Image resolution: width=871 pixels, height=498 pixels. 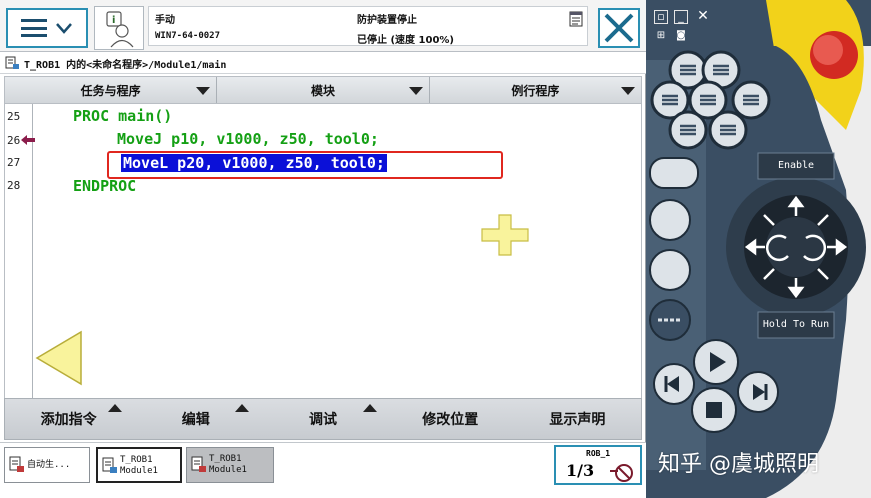 I want to click on user-button: i, so click(x=119, y=28).